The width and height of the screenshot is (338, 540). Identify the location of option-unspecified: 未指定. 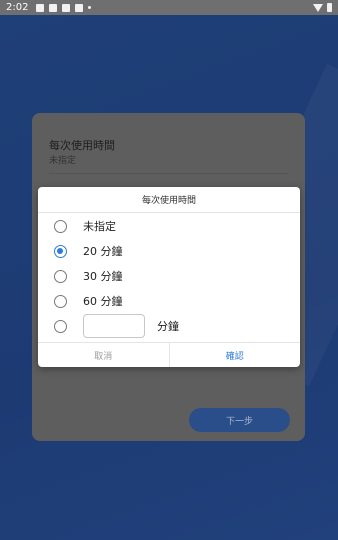
(169, 226).